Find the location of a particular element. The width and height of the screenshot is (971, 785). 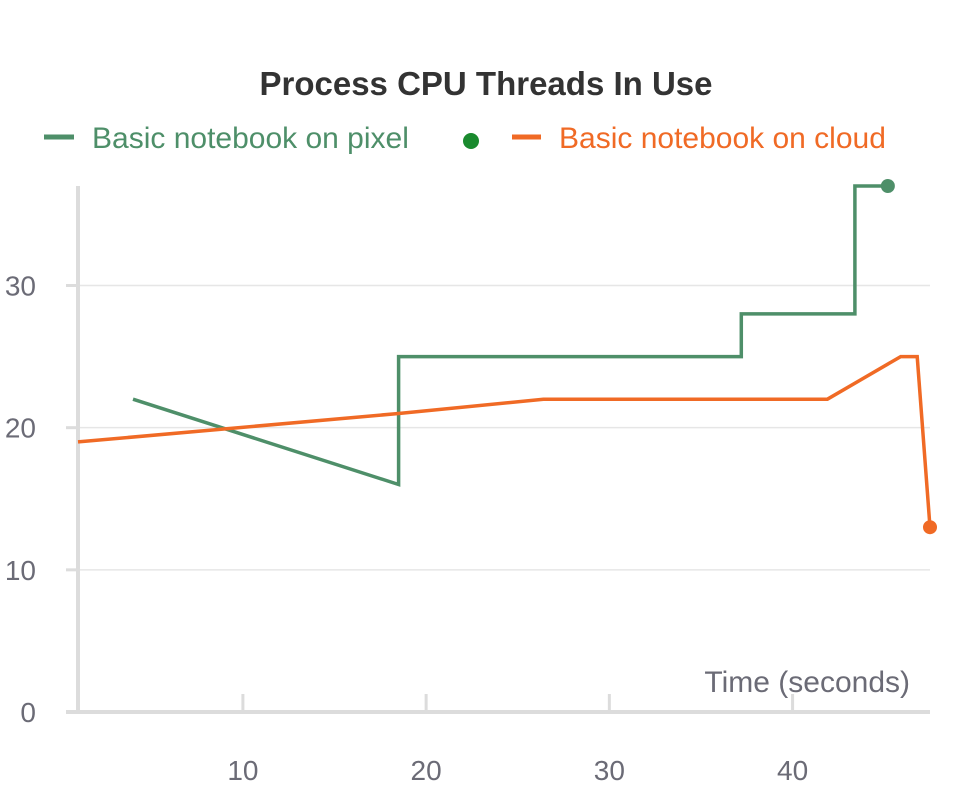

x-axis-label: Time (seconds) is located at coordinates (807, 682).